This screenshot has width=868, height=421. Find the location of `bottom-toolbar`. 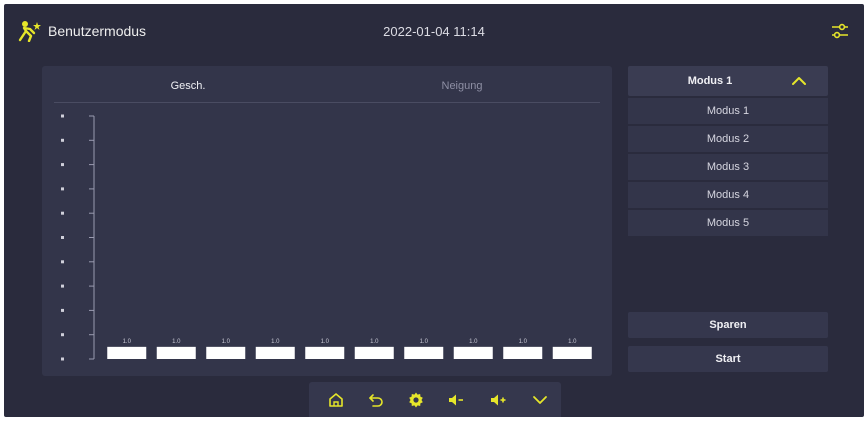

bottom-toolbar is located at coordinates (435, 399).